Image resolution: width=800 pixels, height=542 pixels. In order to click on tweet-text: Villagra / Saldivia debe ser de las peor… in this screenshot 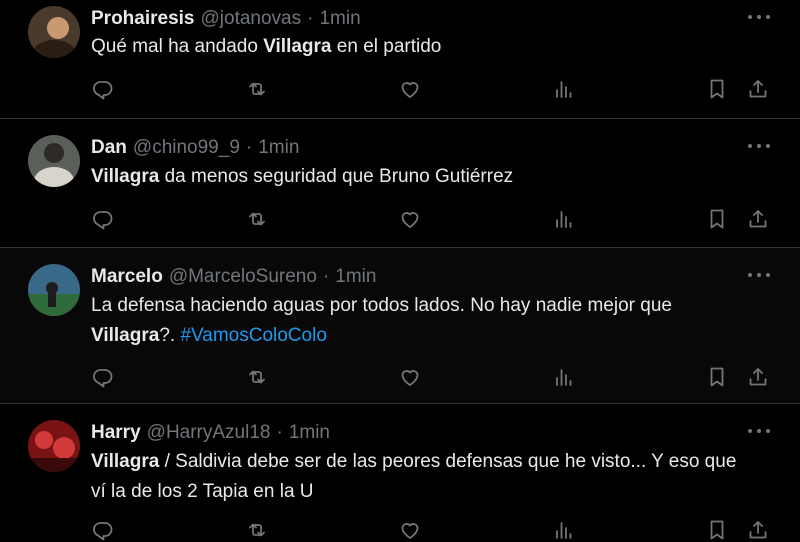, I will do `click(430, 477)`.